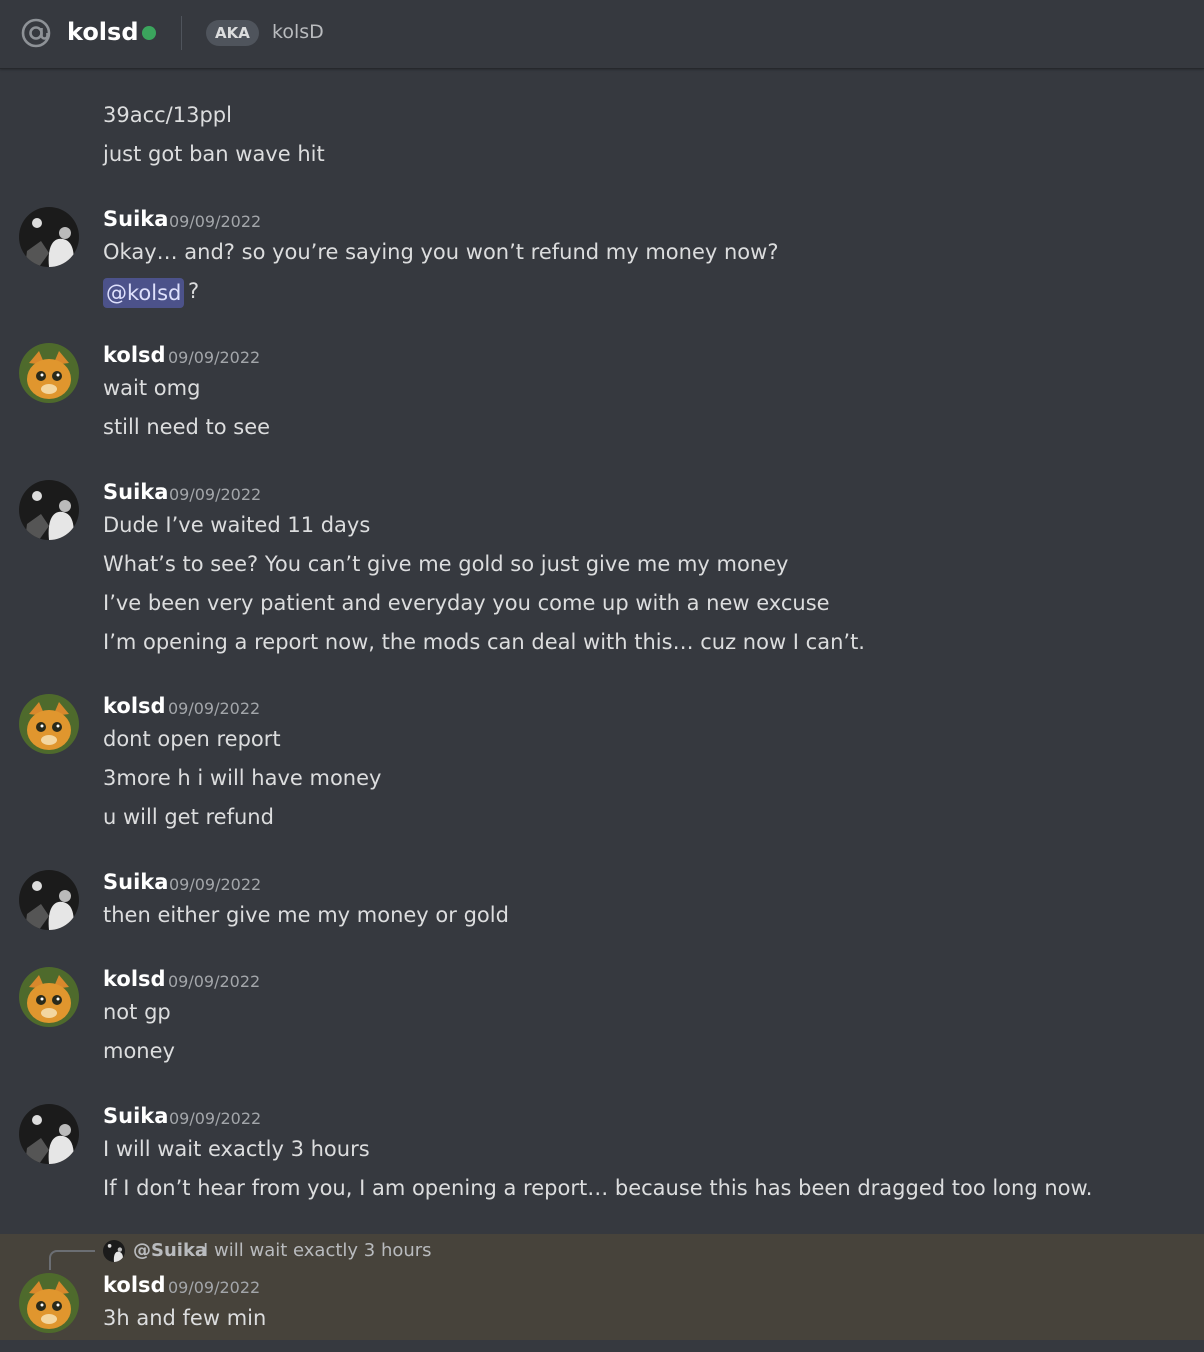 Image resolution: width=1204 pixels, height=1352 pixels. Describe the element at coordinates (72, 1260) in the screenshot. I see `reply-connector` at that location.